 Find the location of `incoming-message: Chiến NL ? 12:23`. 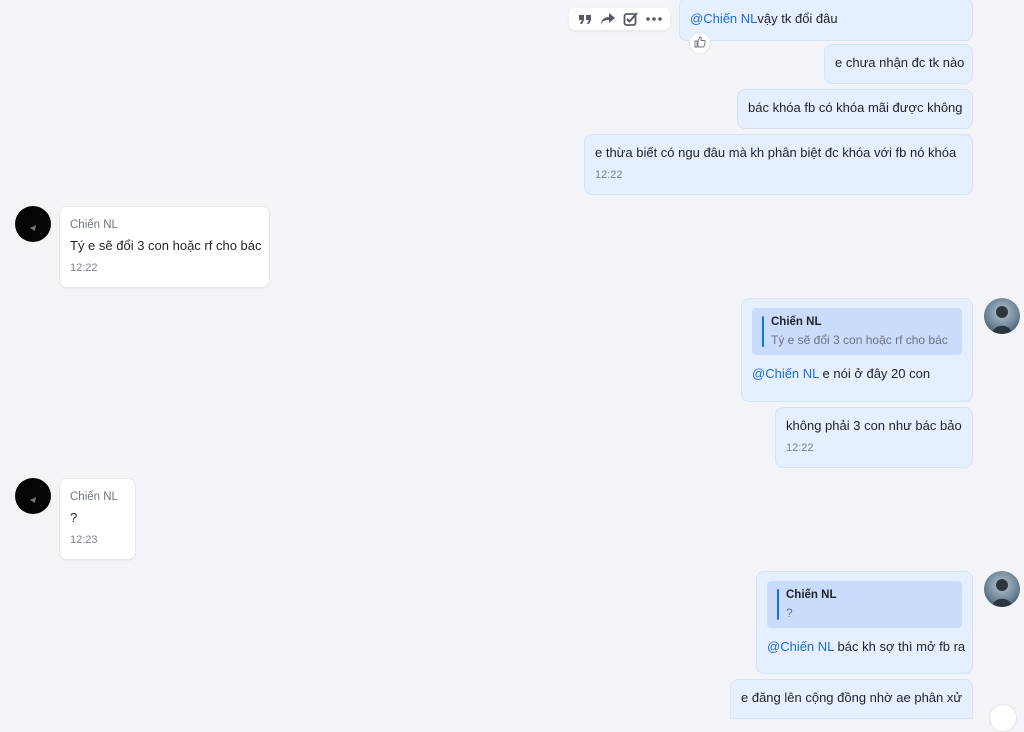

incoming-message: Chiến NL ? 12:23 is located at coordinates (97, 519).